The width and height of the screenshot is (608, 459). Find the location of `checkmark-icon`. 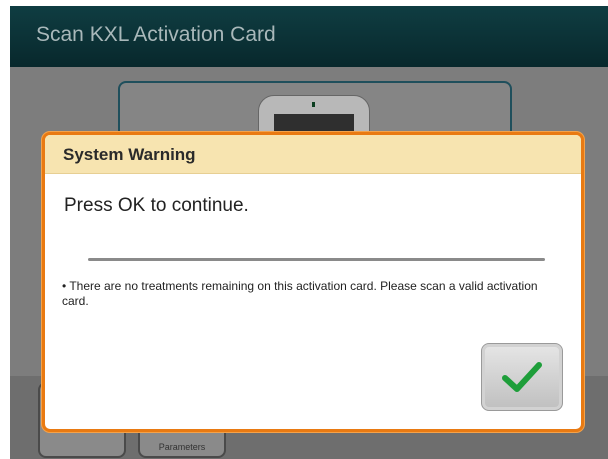

checkmark-icon is located at coordinates (522, 377).